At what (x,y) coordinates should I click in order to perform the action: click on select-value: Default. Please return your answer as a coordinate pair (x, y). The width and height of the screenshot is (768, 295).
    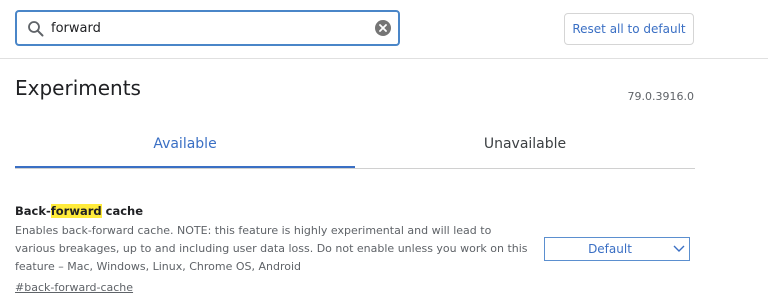
    Looking at the image, I should click on (610, 249).